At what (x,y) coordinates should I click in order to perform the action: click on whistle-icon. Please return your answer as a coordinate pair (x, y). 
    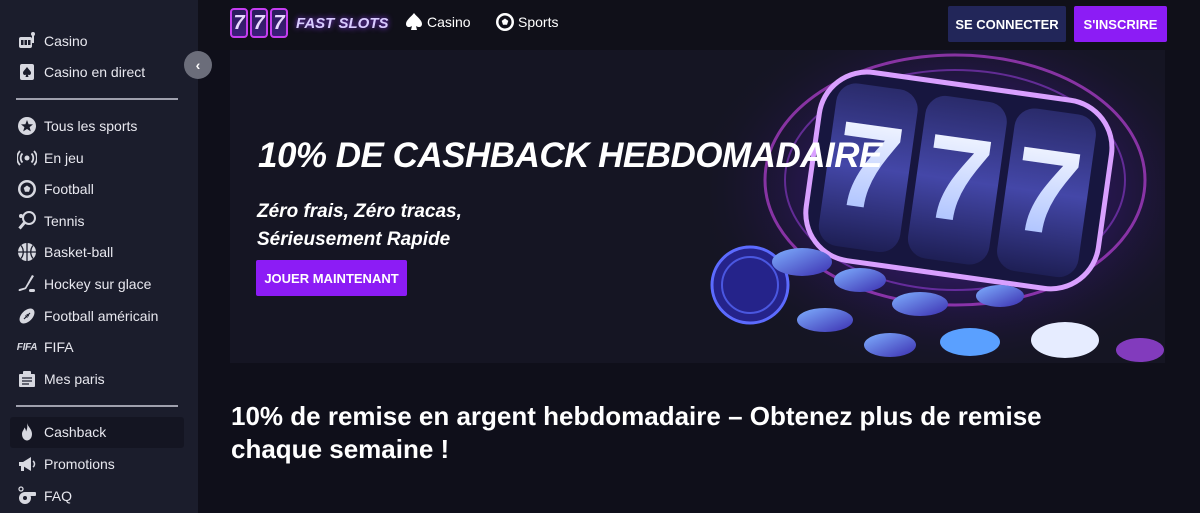
    Looking at the image, I should click on (27, 496).